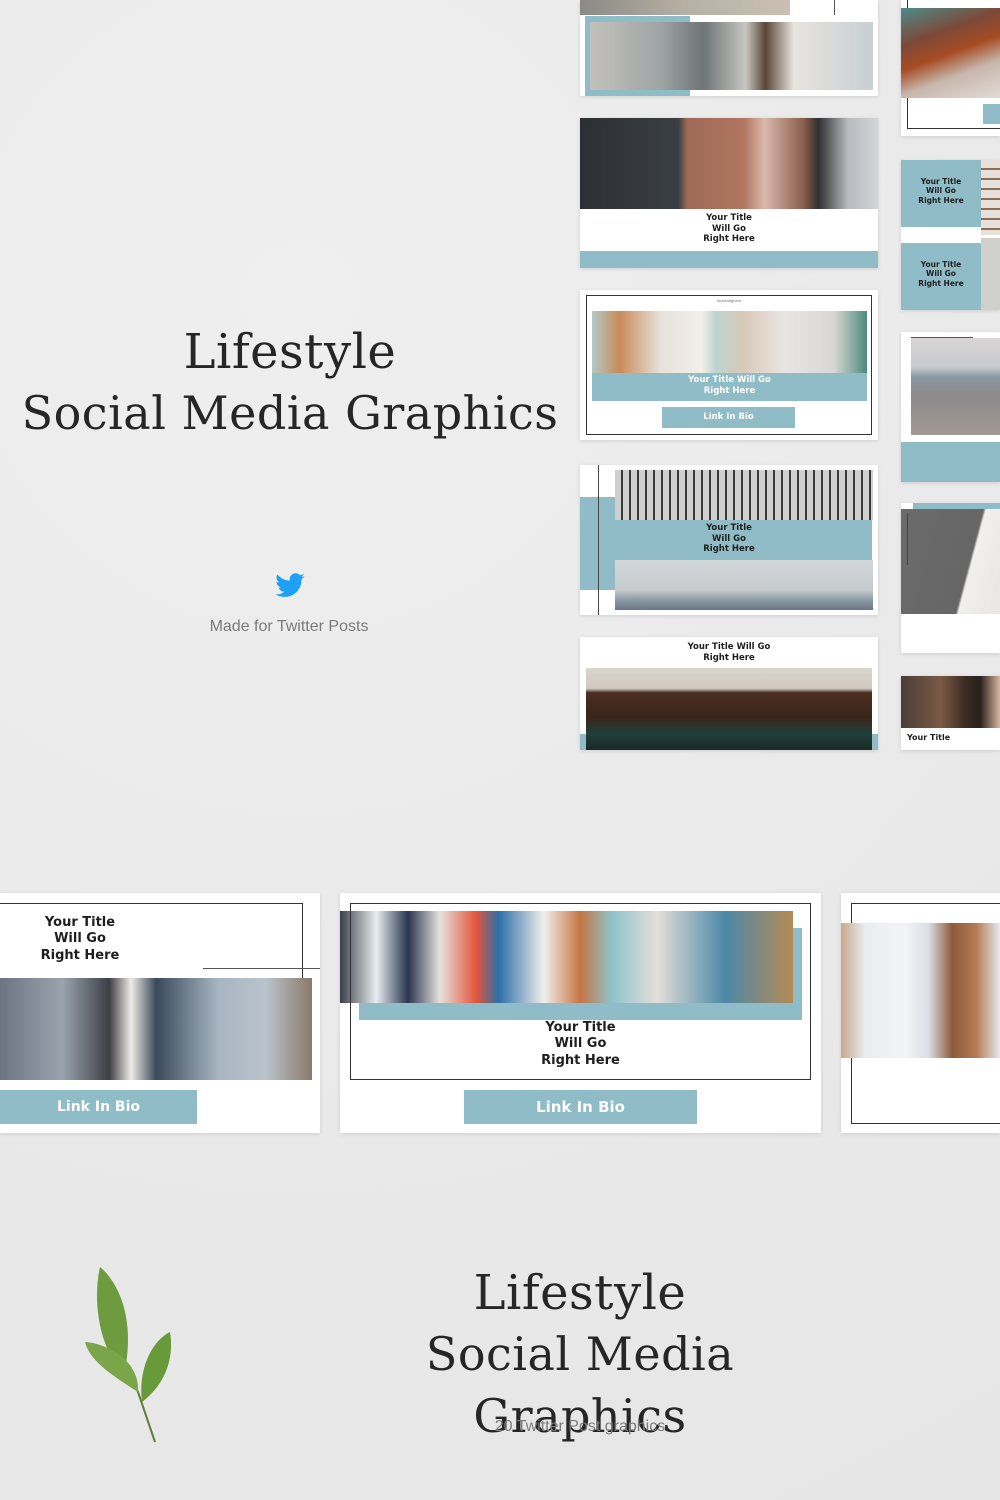  I want to click on hero-top-title: Lifestyle Social Media Graphics, so click(290, 383).